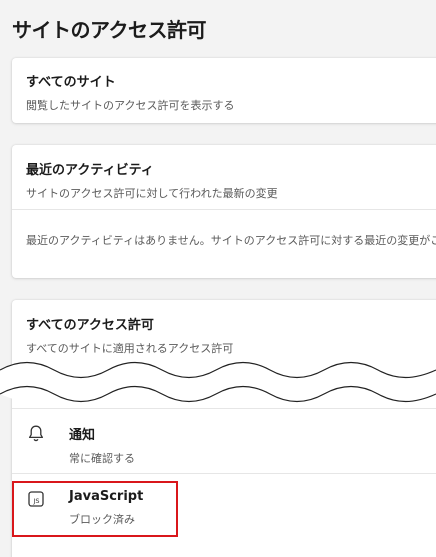 Image resolution: width=436 pixels, height=557 pixels. I want to click on content-break-wave, so click(218, 382).